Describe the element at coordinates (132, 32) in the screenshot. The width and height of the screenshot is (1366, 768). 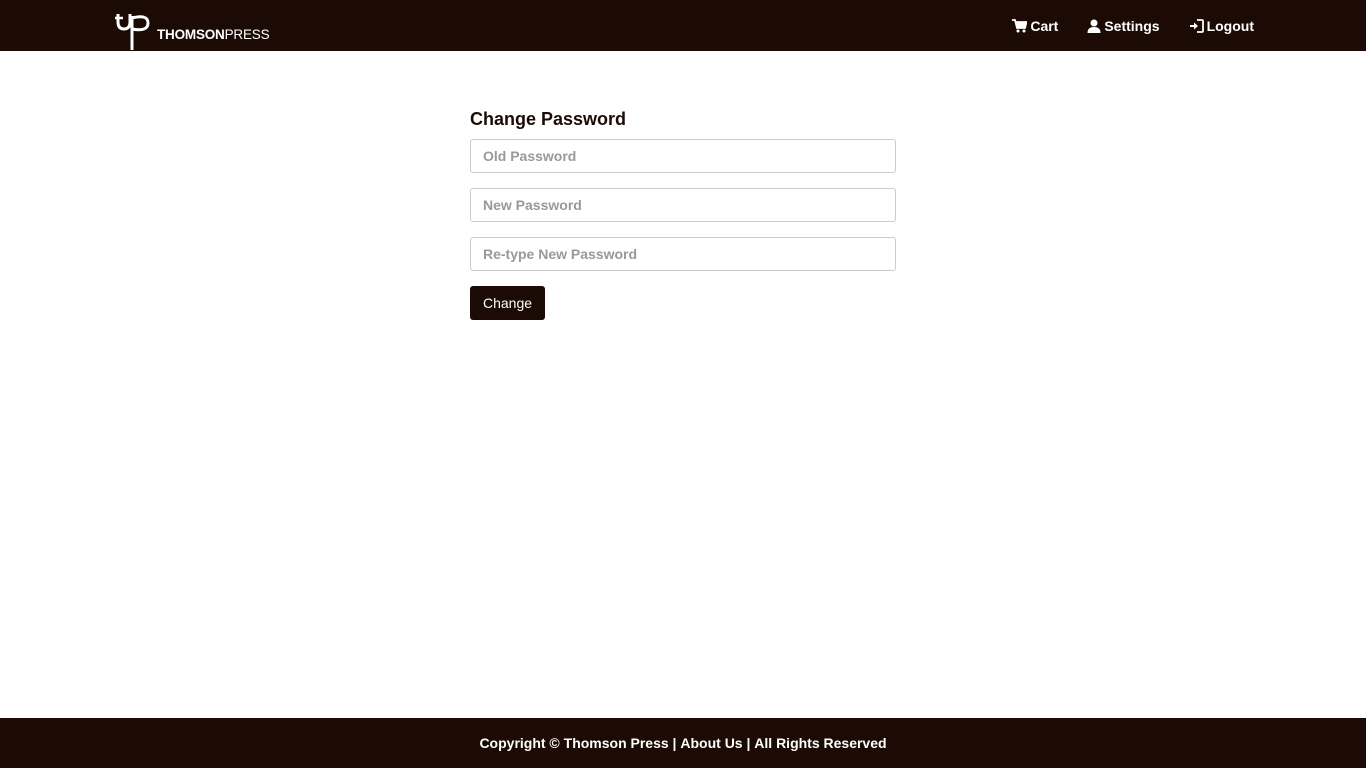
I see `tp-logo-icon` at that location.